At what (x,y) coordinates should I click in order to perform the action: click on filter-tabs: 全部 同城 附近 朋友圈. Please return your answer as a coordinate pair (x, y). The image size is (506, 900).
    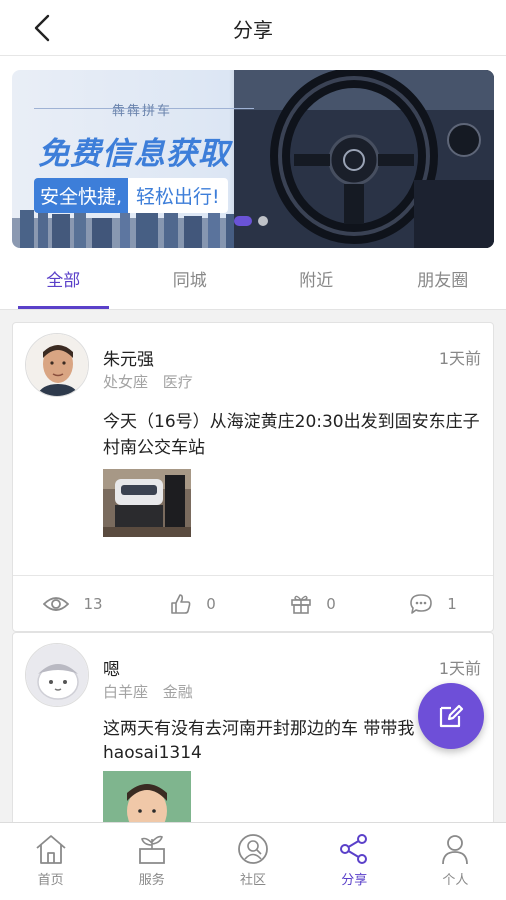
    Looking at the image, I should click on (253, 283).